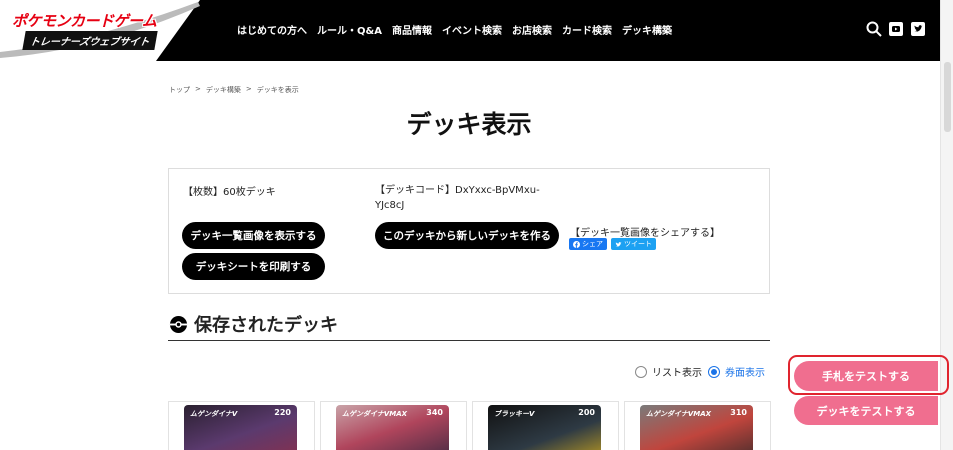 The width and height of the screenshot is (953, 450). I want to click on nav-shop-search: お店検索, so click(532, 29).